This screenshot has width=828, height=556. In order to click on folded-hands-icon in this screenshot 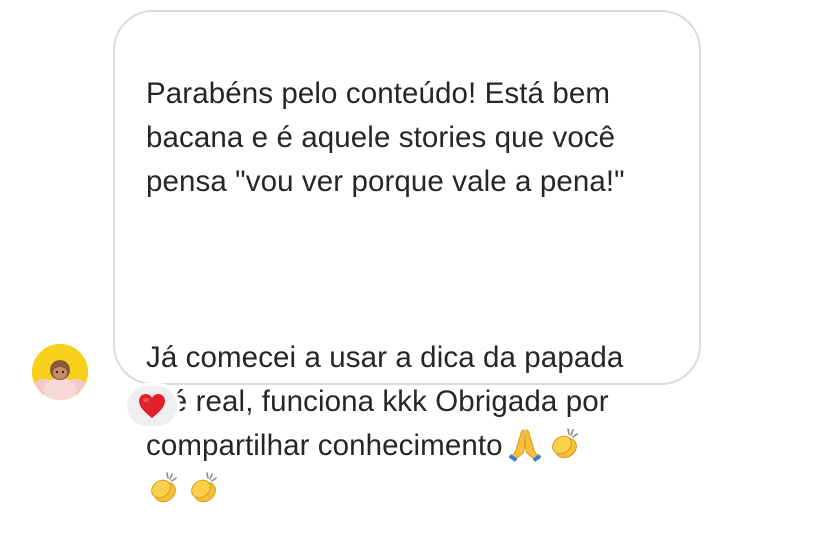, I will do `click(524, 445)`.